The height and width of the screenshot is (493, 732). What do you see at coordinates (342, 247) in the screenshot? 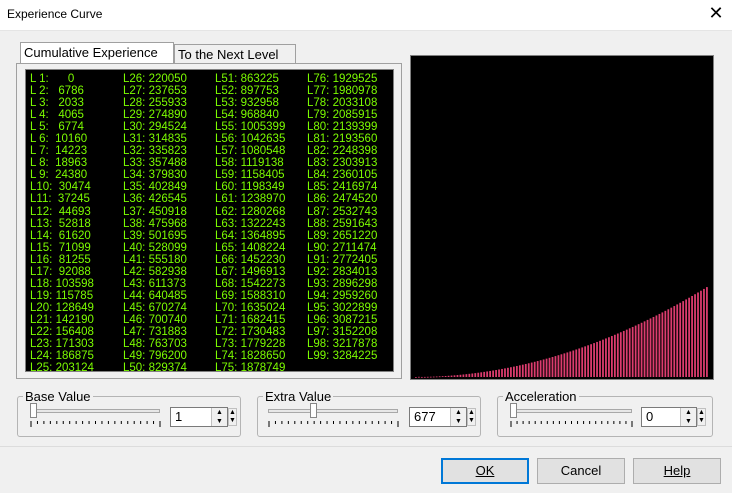
I see `level-entry: L90: 2711474` at bounding box center [342, 247].